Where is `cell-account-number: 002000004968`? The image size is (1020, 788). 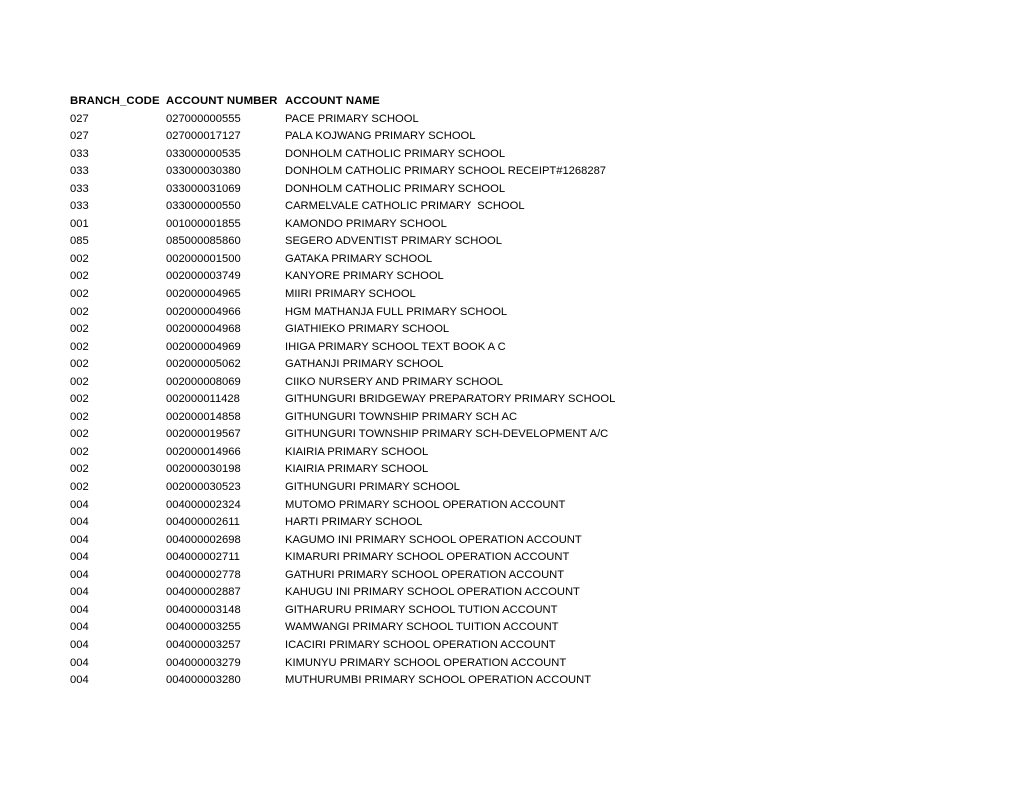 cell-account-number: 002000004968 is located at coordinates (203, 329).